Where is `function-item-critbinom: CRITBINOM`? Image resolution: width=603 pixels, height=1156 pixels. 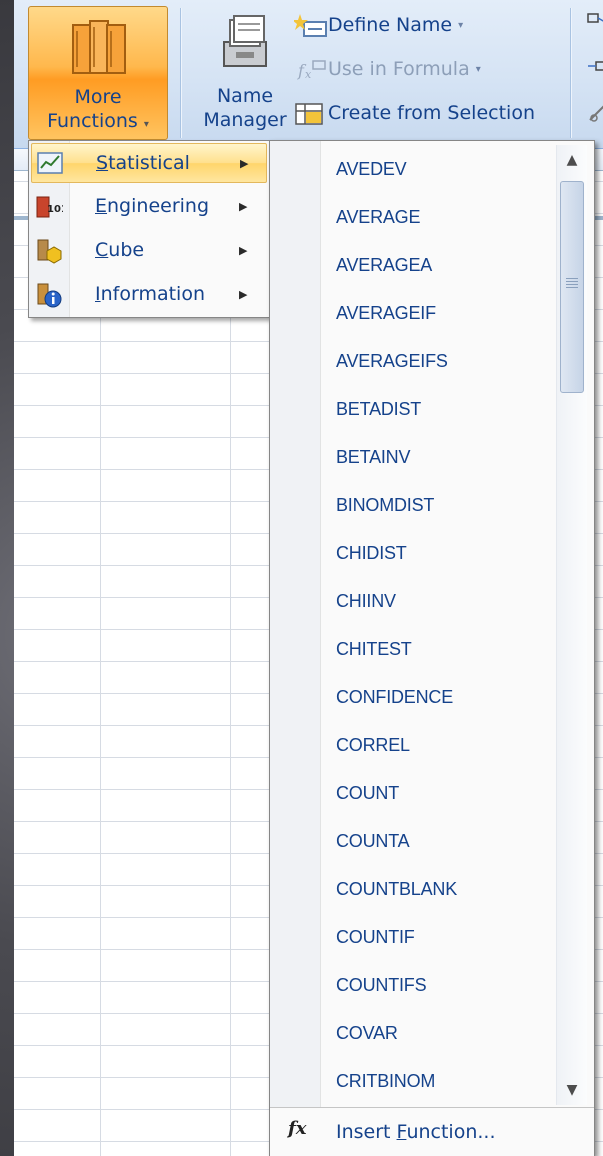
function-item-critbinom: CRITBINOM is located at coordinates (385, 1081).